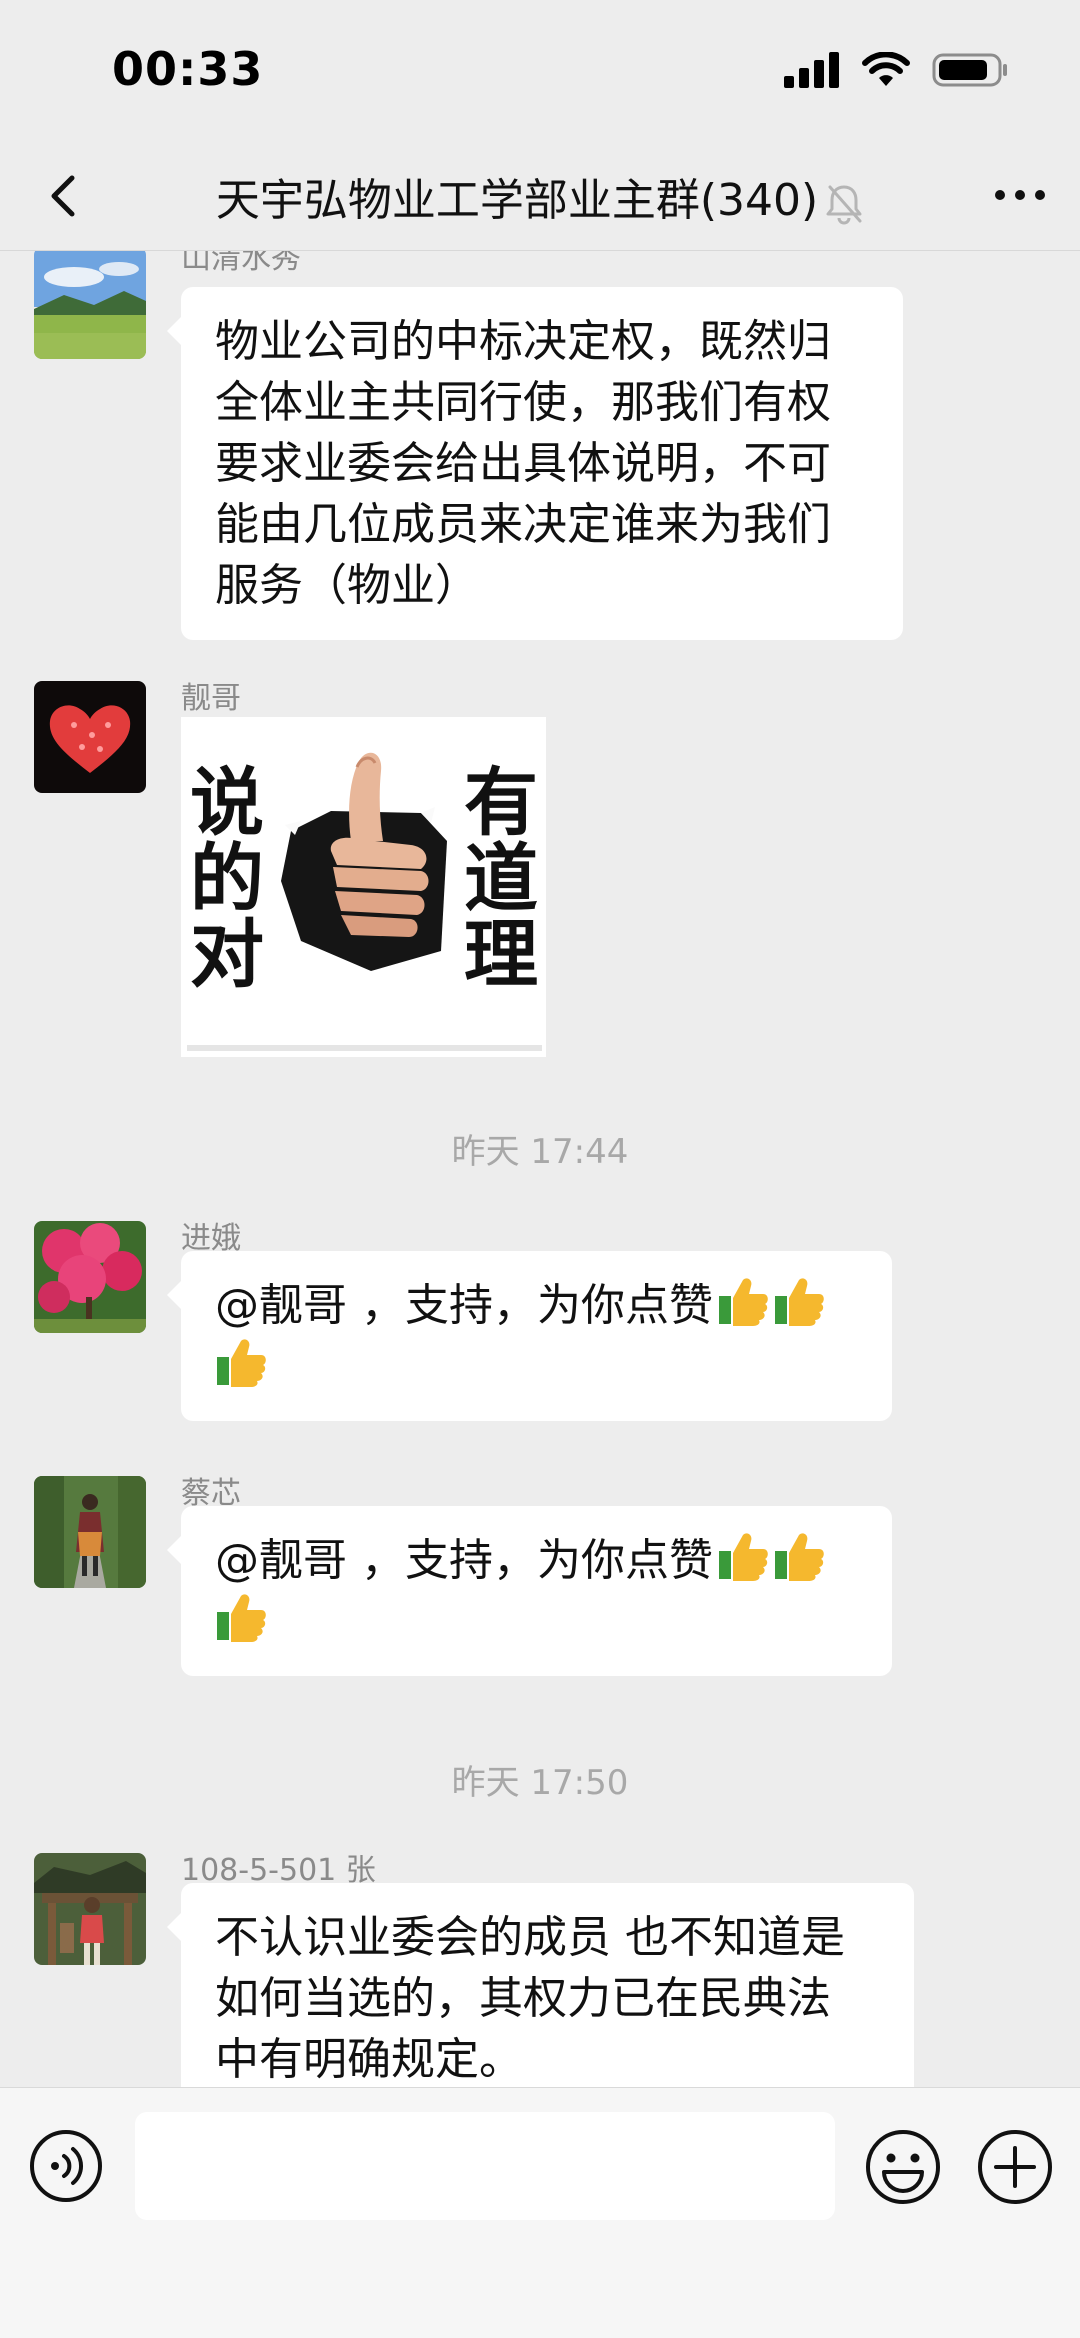 The height and width of the screenshot is (2338, 1080). What do you see at coordinates (1020, 195) in the screenshot?
I see `more-icon` at bounding box center [1020, 195].